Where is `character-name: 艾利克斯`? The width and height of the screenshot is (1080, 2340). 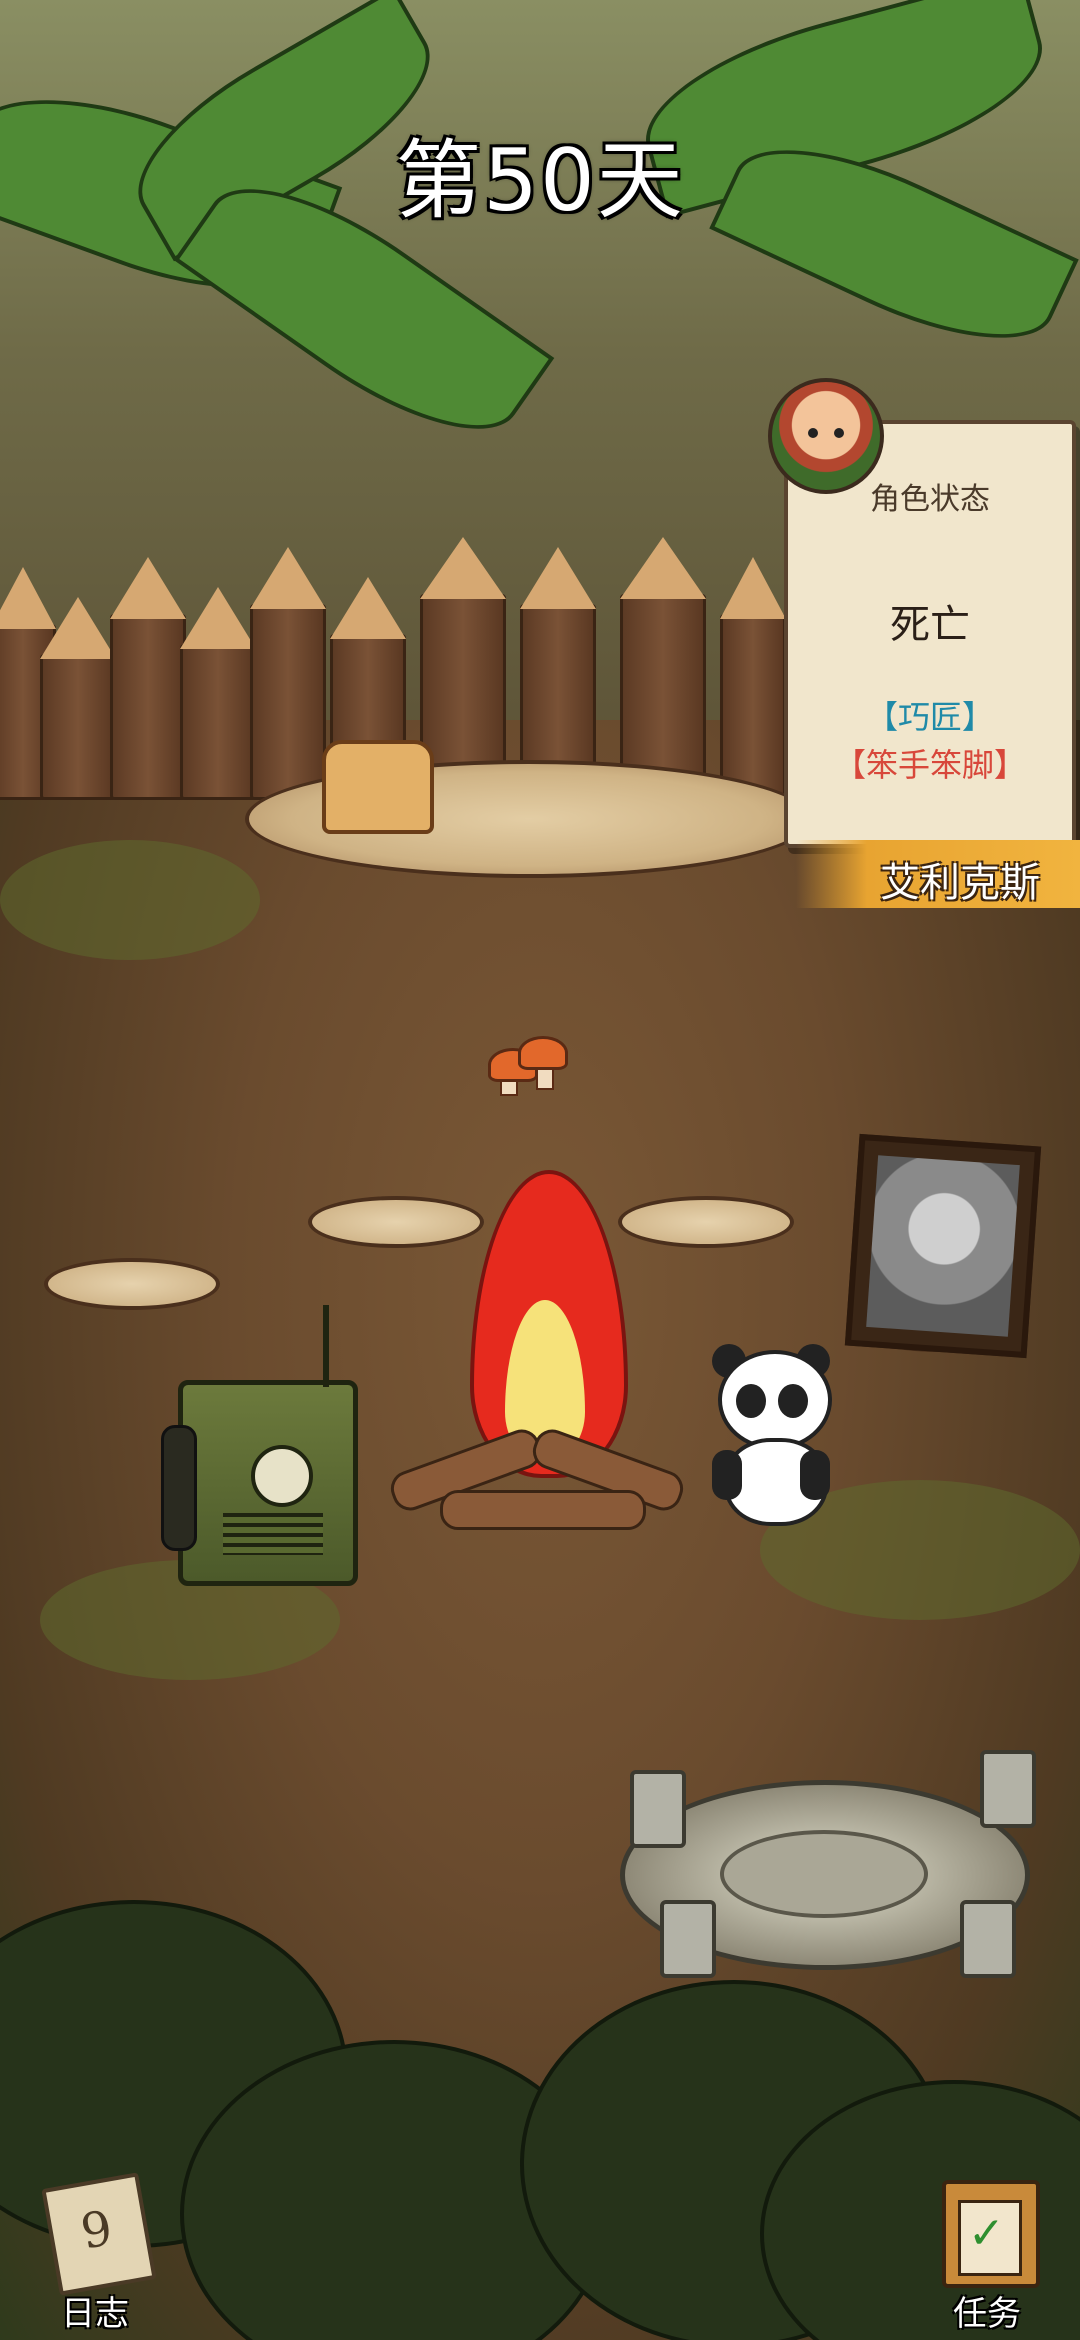 character-name: 艾利克斯 is located at coordinates (960, 883).